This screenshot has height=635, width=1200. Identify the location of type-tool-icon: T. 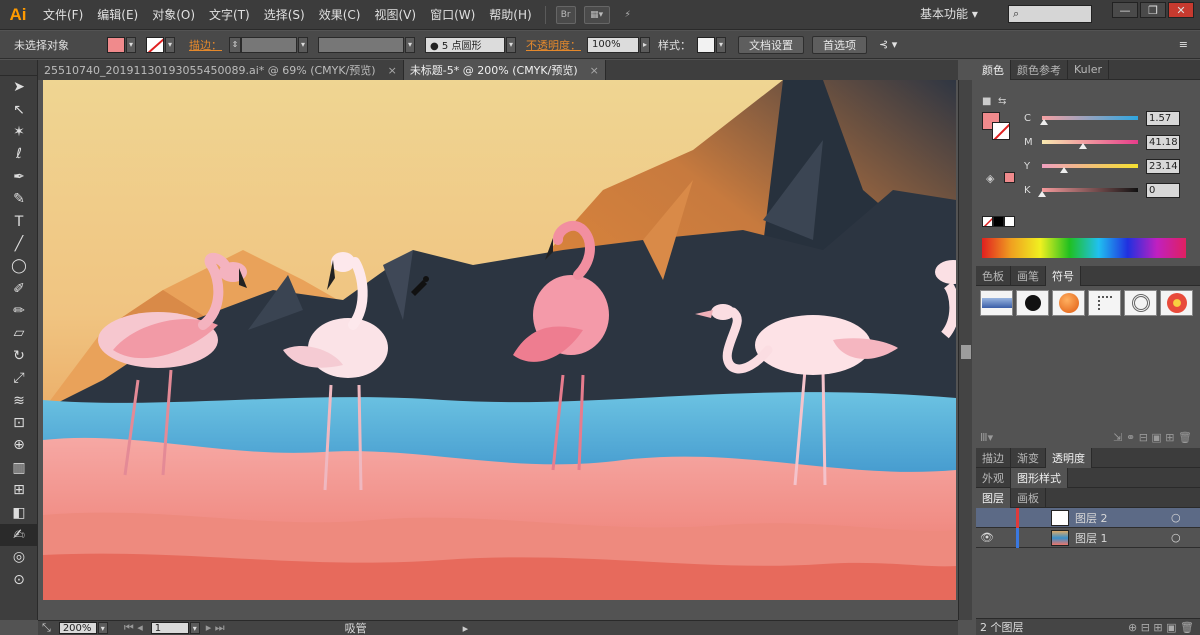
(19, 221).